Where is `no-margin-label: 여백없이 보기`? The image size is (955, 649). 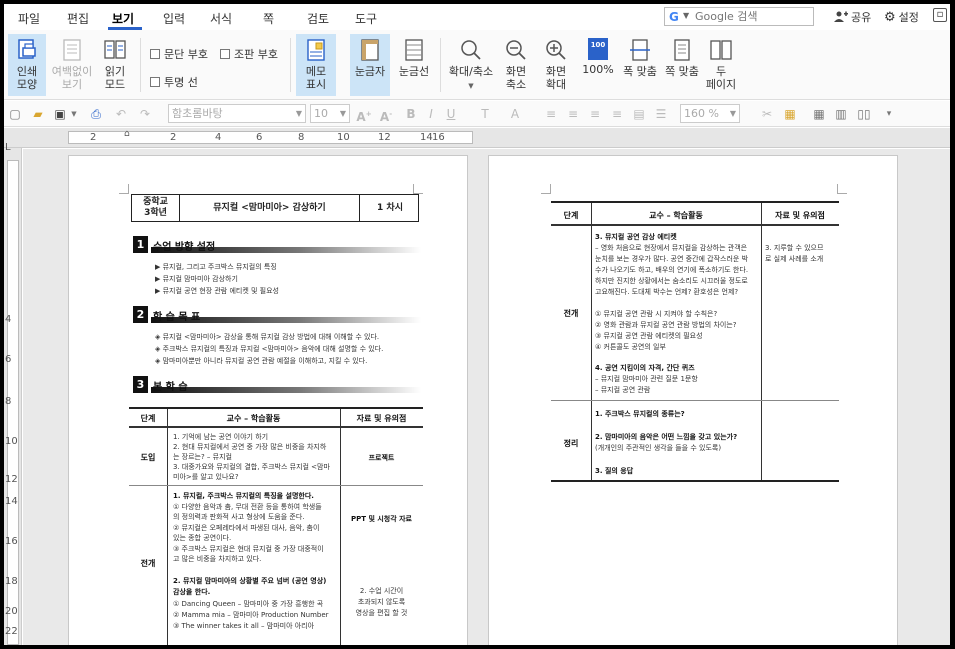 no-margin-label: 여백없이 보기 is located at coordinates (72, 78).